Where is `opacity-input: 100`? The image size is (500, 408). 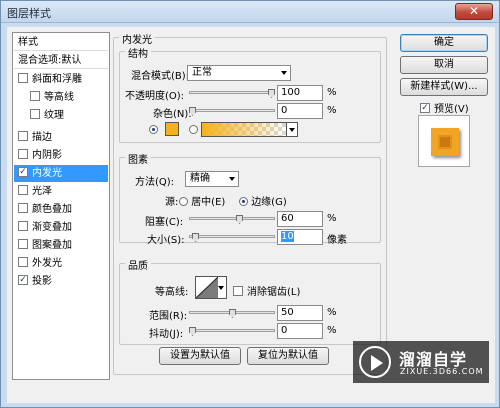 opacity-input: 100 is located at coordinates (300, 93).